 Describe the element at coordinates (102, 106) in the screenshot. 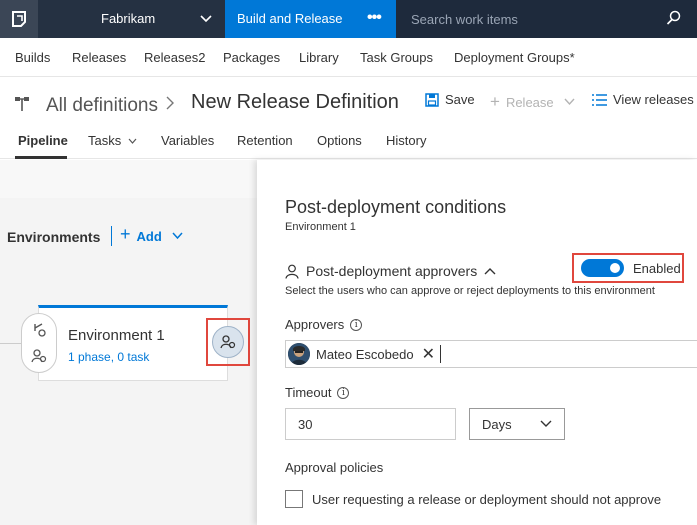

I see `breadcrumb-all-definitions: All definitions` at that location.